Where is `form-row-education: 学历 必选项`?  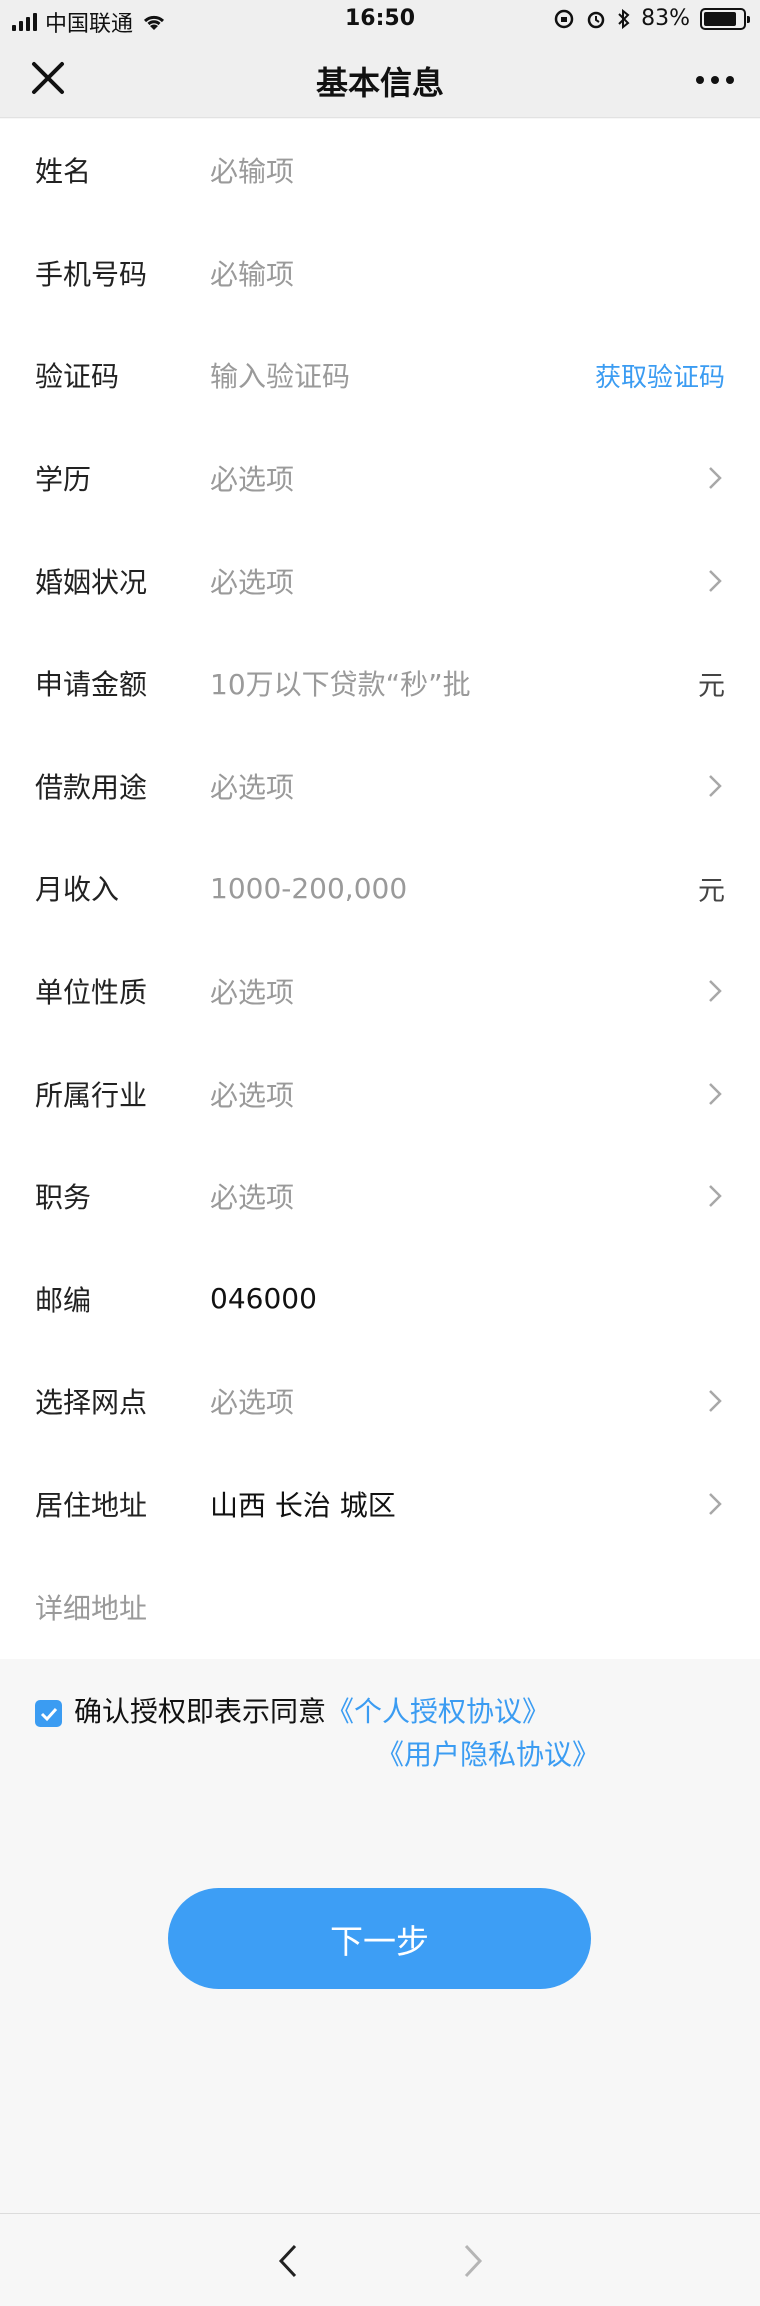 form-row-education: 学历 必选项 is located at coordinates (380, 478).